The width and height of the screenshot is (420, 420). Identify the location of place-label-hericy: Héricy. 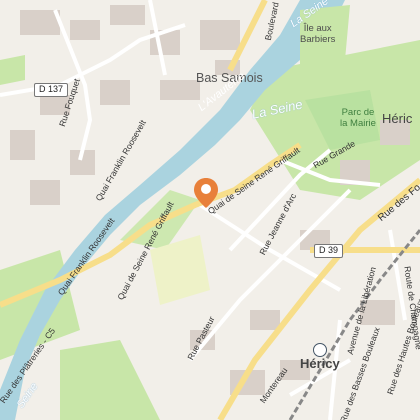
(320, 363).